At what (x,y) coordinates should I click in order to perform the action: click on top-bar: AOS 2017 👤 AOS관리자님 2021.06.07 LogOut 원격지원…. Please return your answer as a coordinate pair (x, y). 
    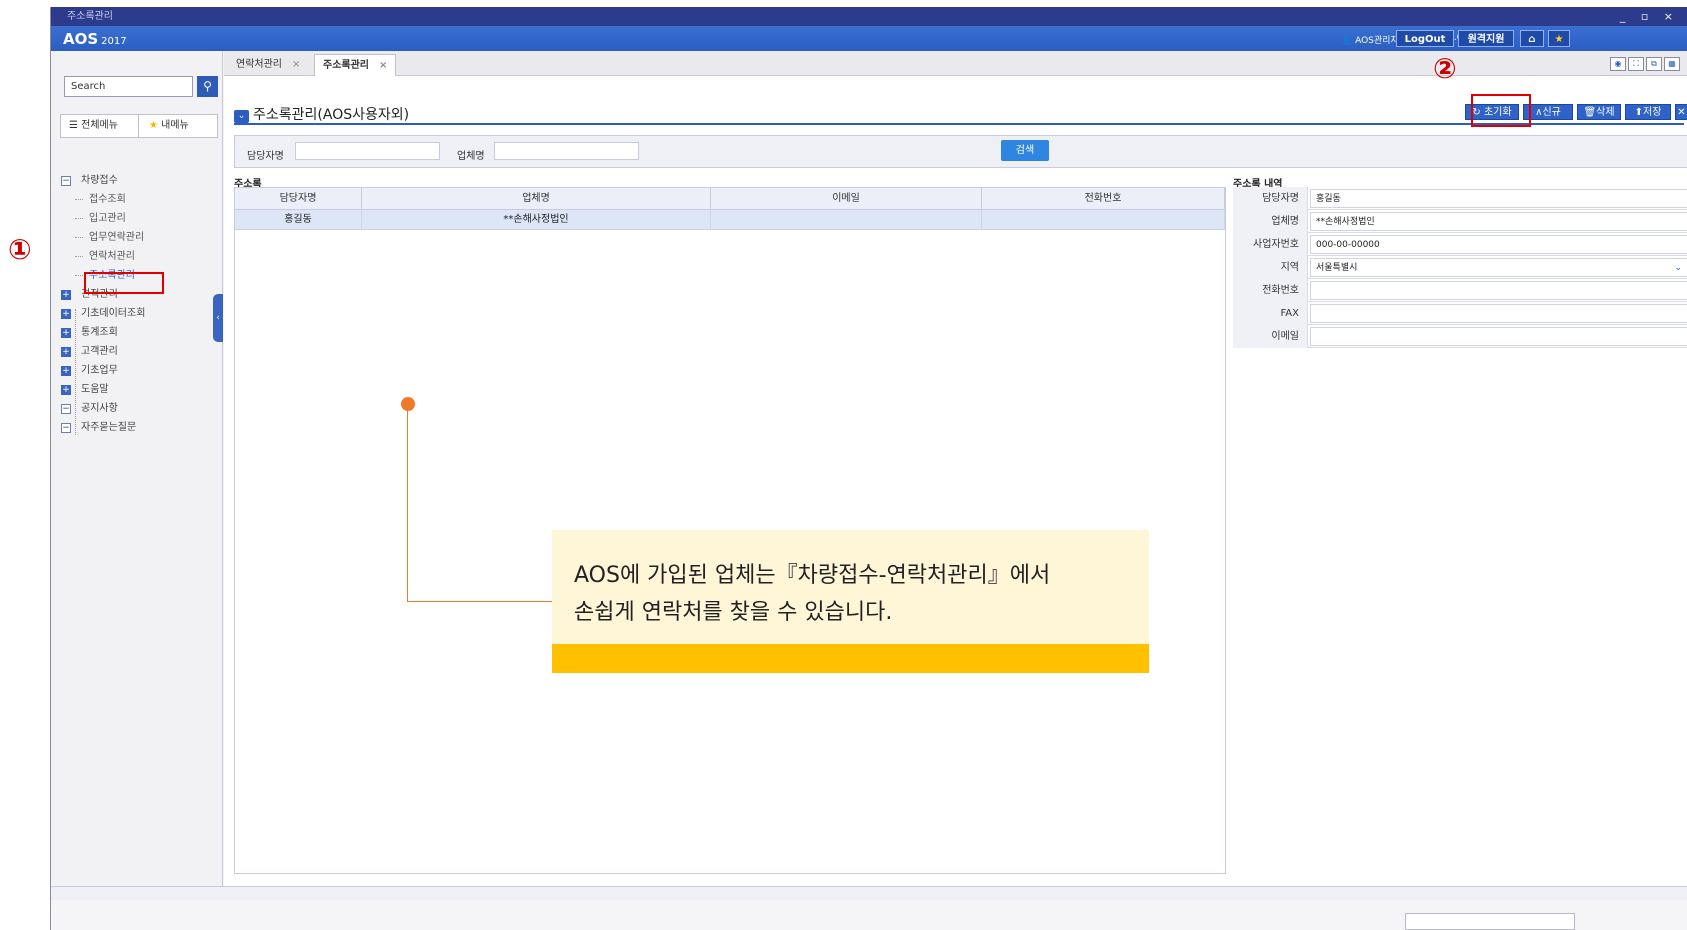
    Looking at the image, I should click on (869, 38).